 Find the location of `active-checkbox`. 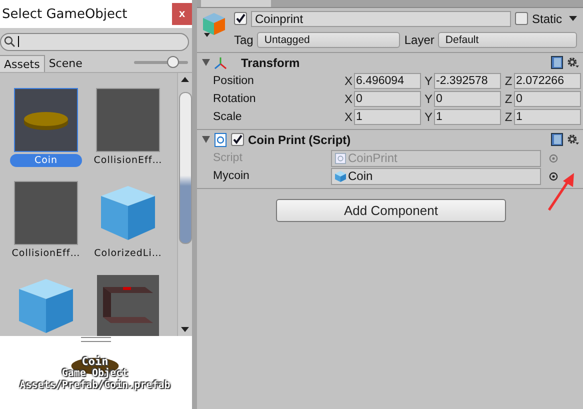

active-checkbox is located at coordinates (240, 18).